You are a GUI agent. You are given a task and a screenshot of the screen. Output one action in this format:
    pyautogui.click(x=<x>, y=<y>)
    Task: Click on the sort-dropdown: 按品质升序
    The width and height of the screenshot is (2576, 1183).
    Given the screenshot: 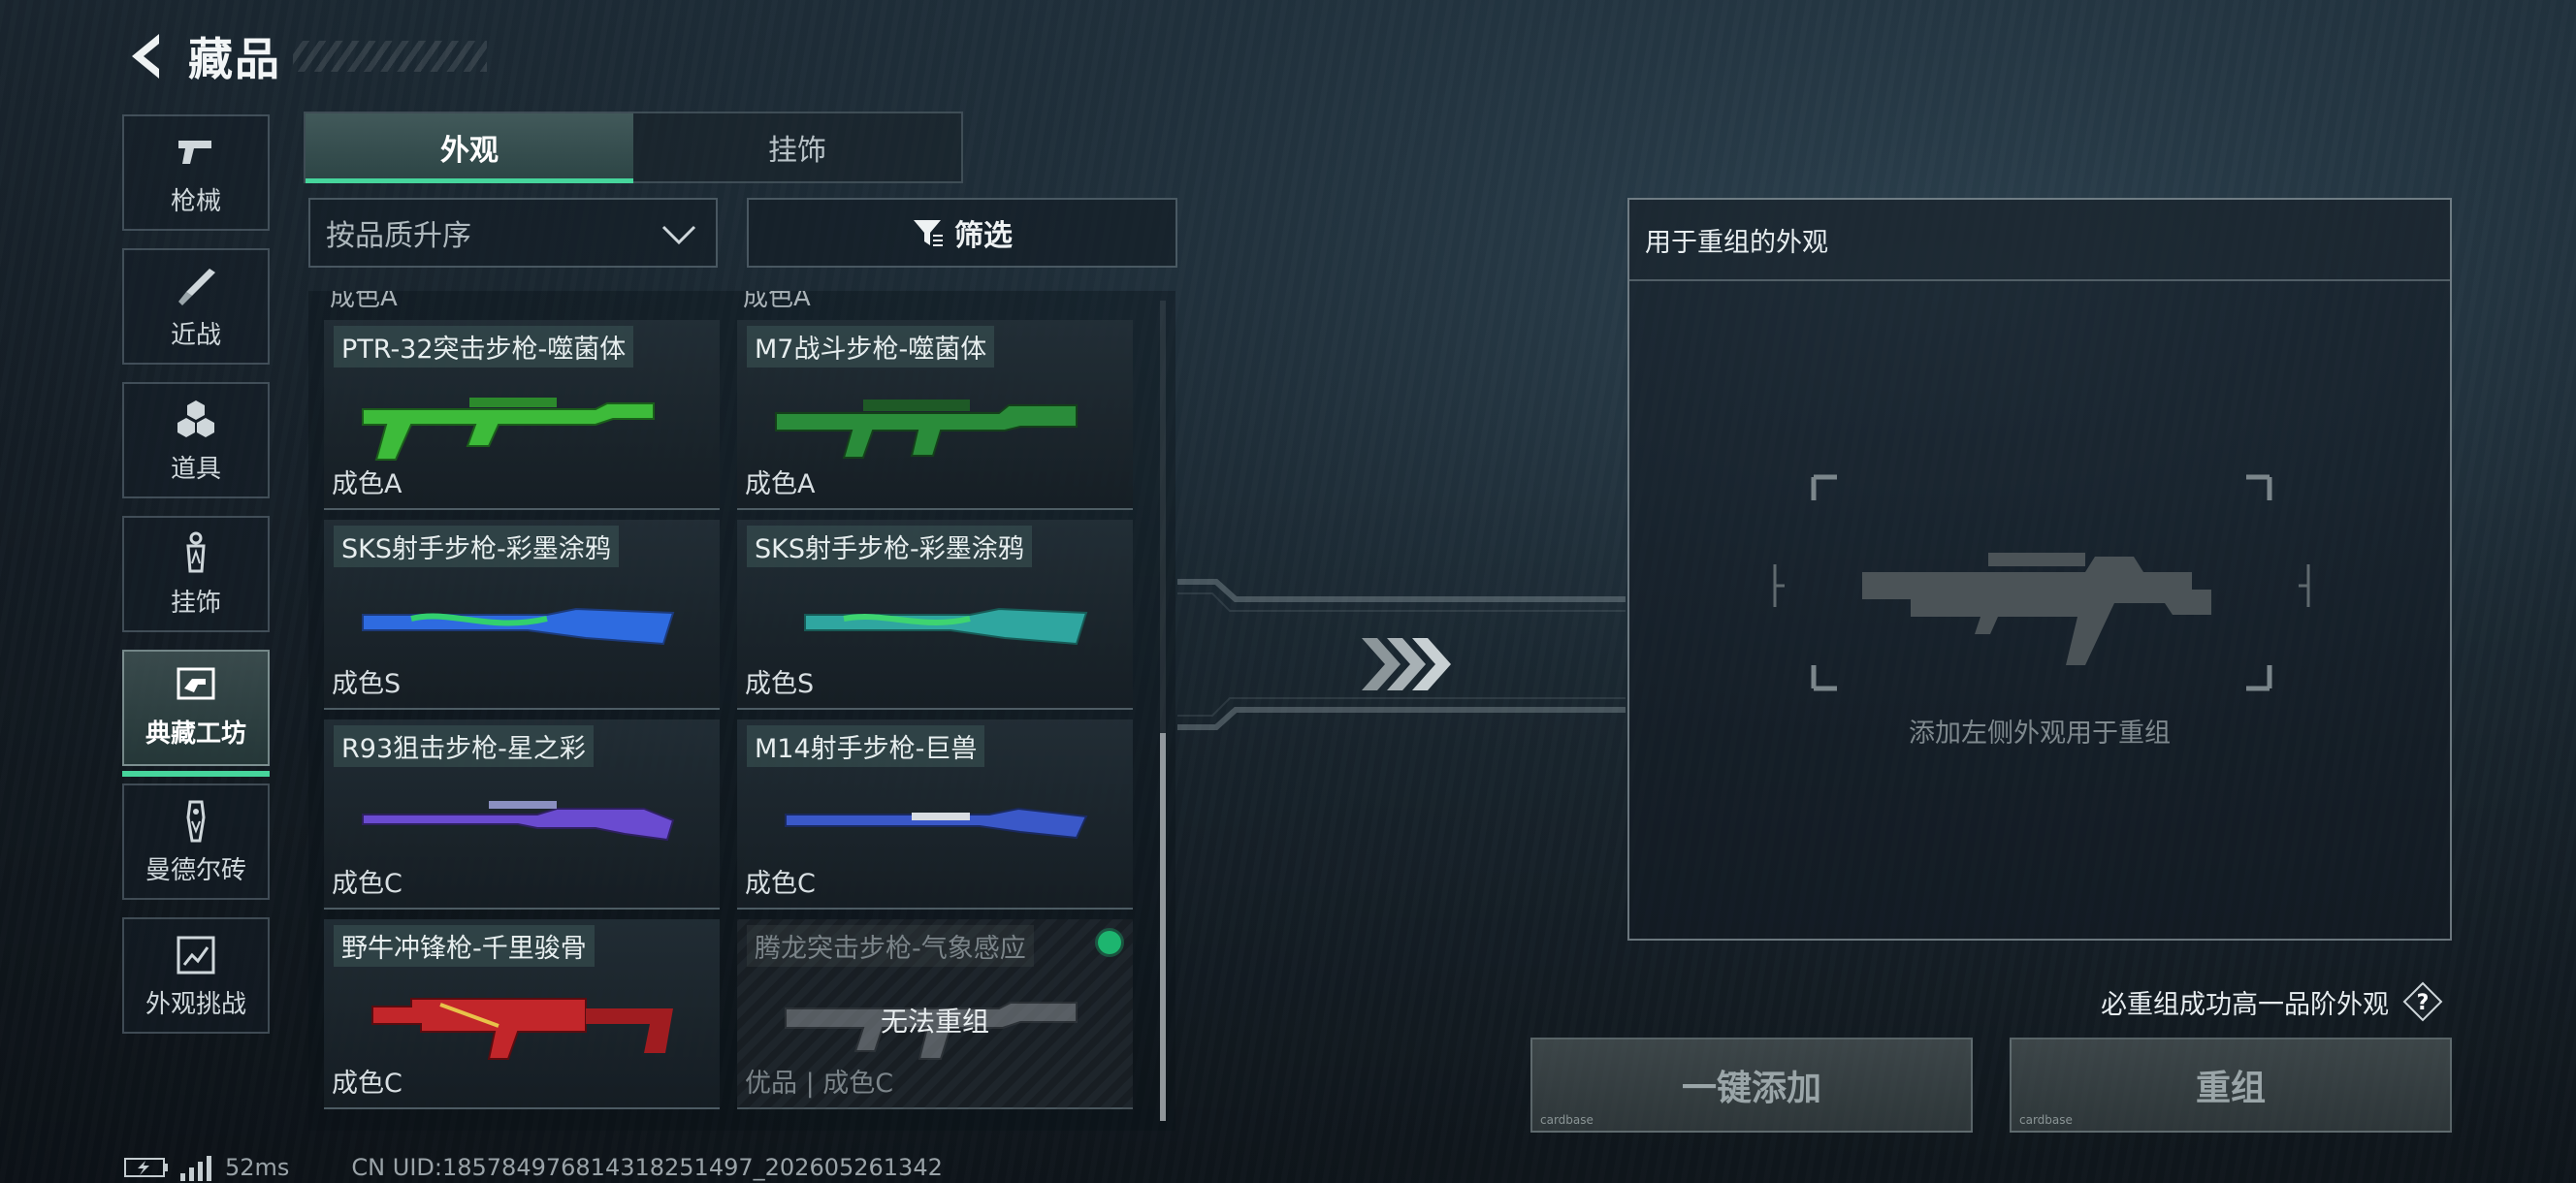 What is the action you would take?
    pyautogui.click(x=513, y=233)
    